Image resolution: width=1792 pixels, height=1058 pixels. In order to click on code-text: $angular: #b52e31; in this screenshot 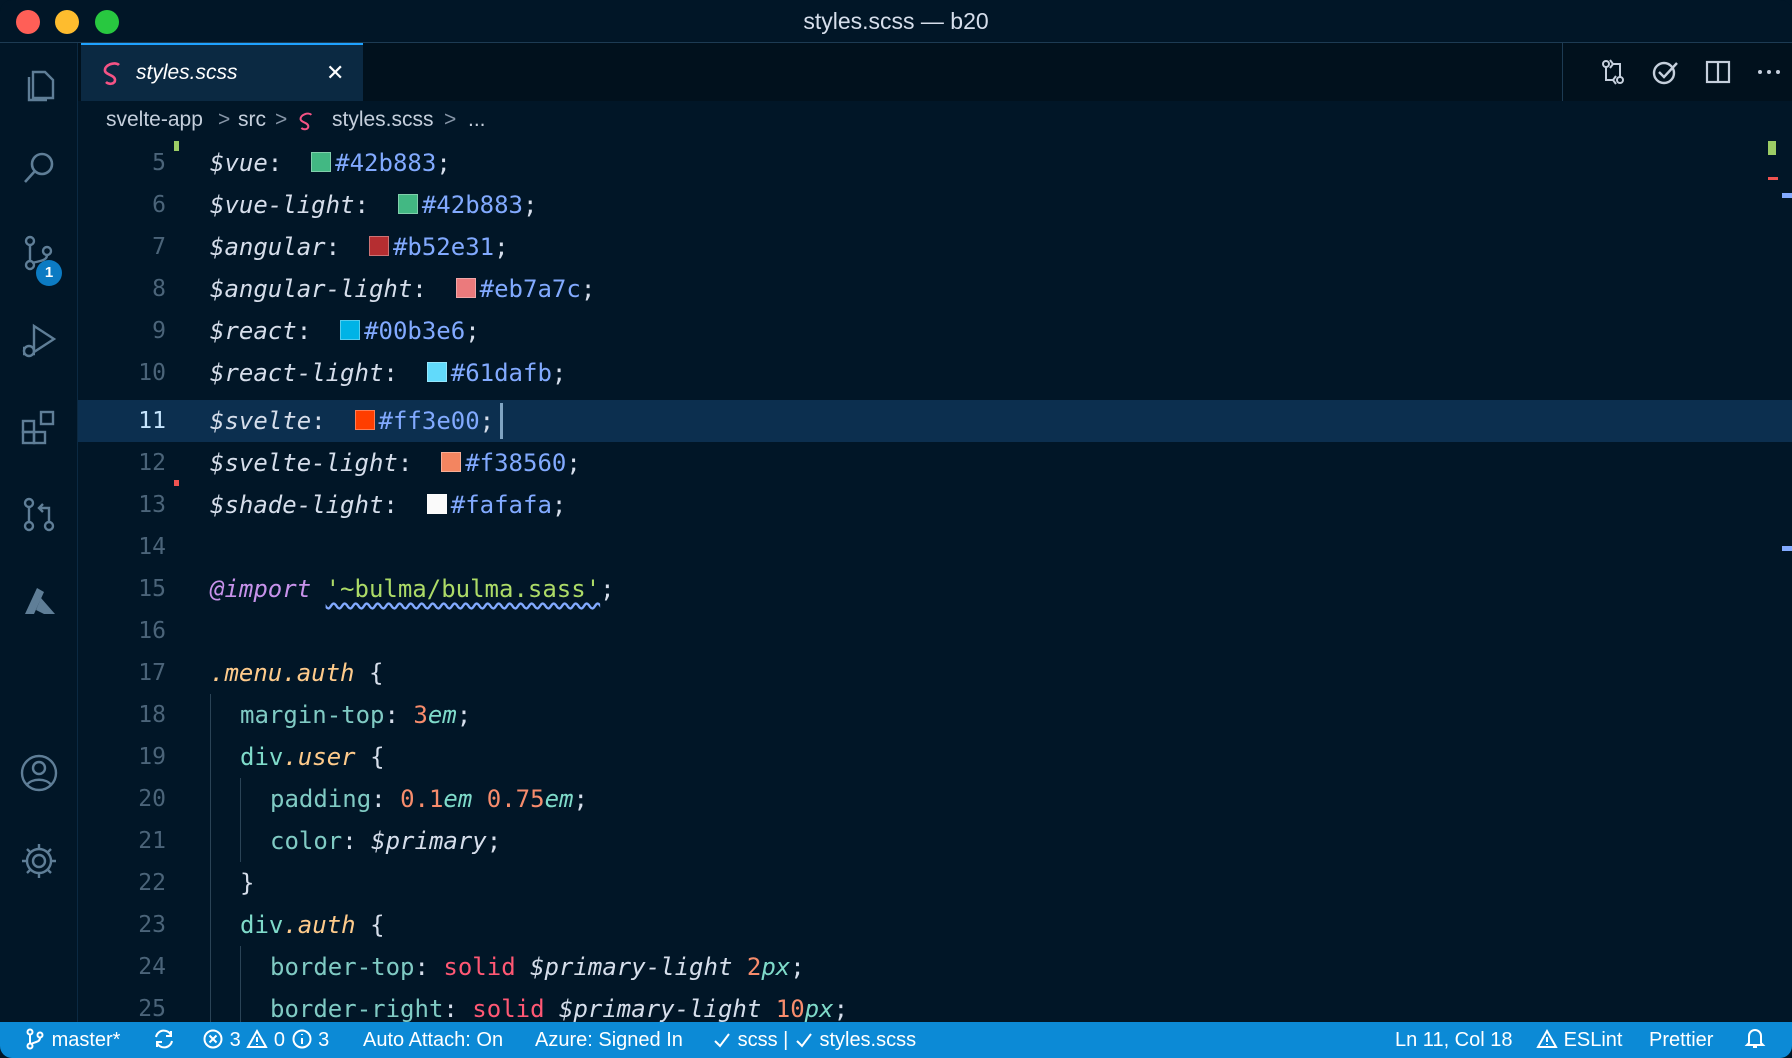, I will do `click(359, 247)`.